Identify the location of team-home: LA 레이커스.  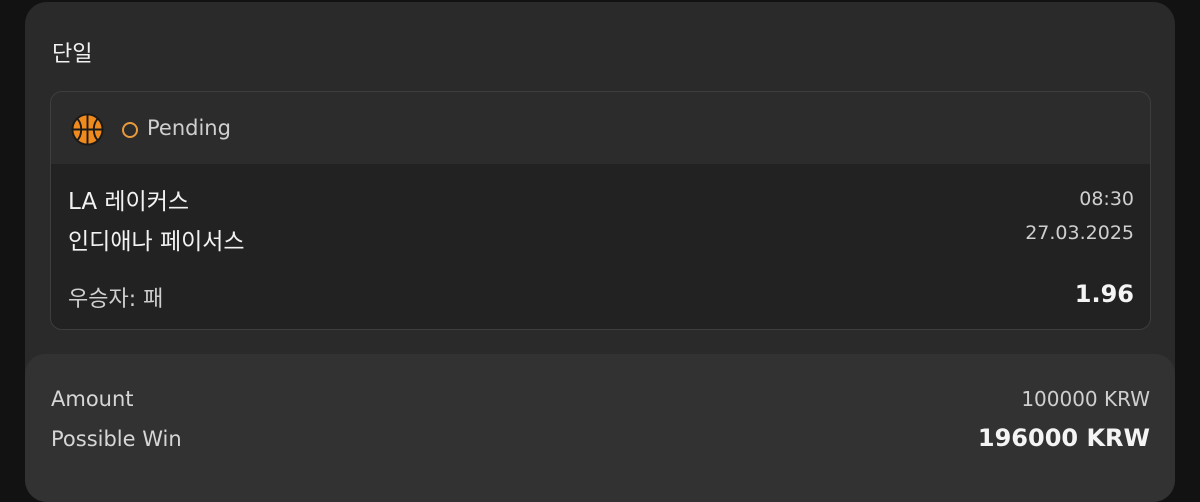
(129, 202).